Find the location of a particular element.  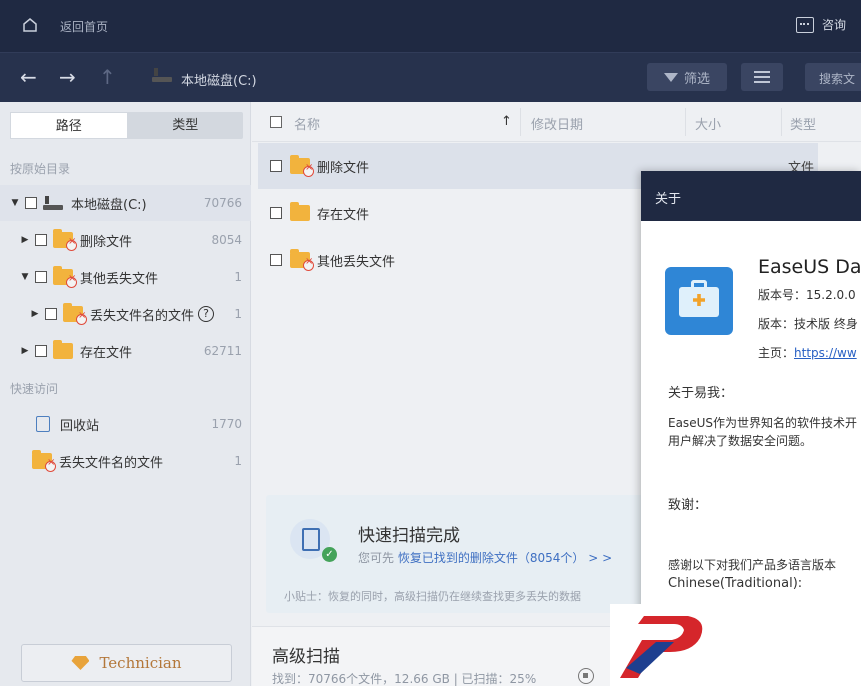

column-type: 类型 is located at coordinates (803, 123).